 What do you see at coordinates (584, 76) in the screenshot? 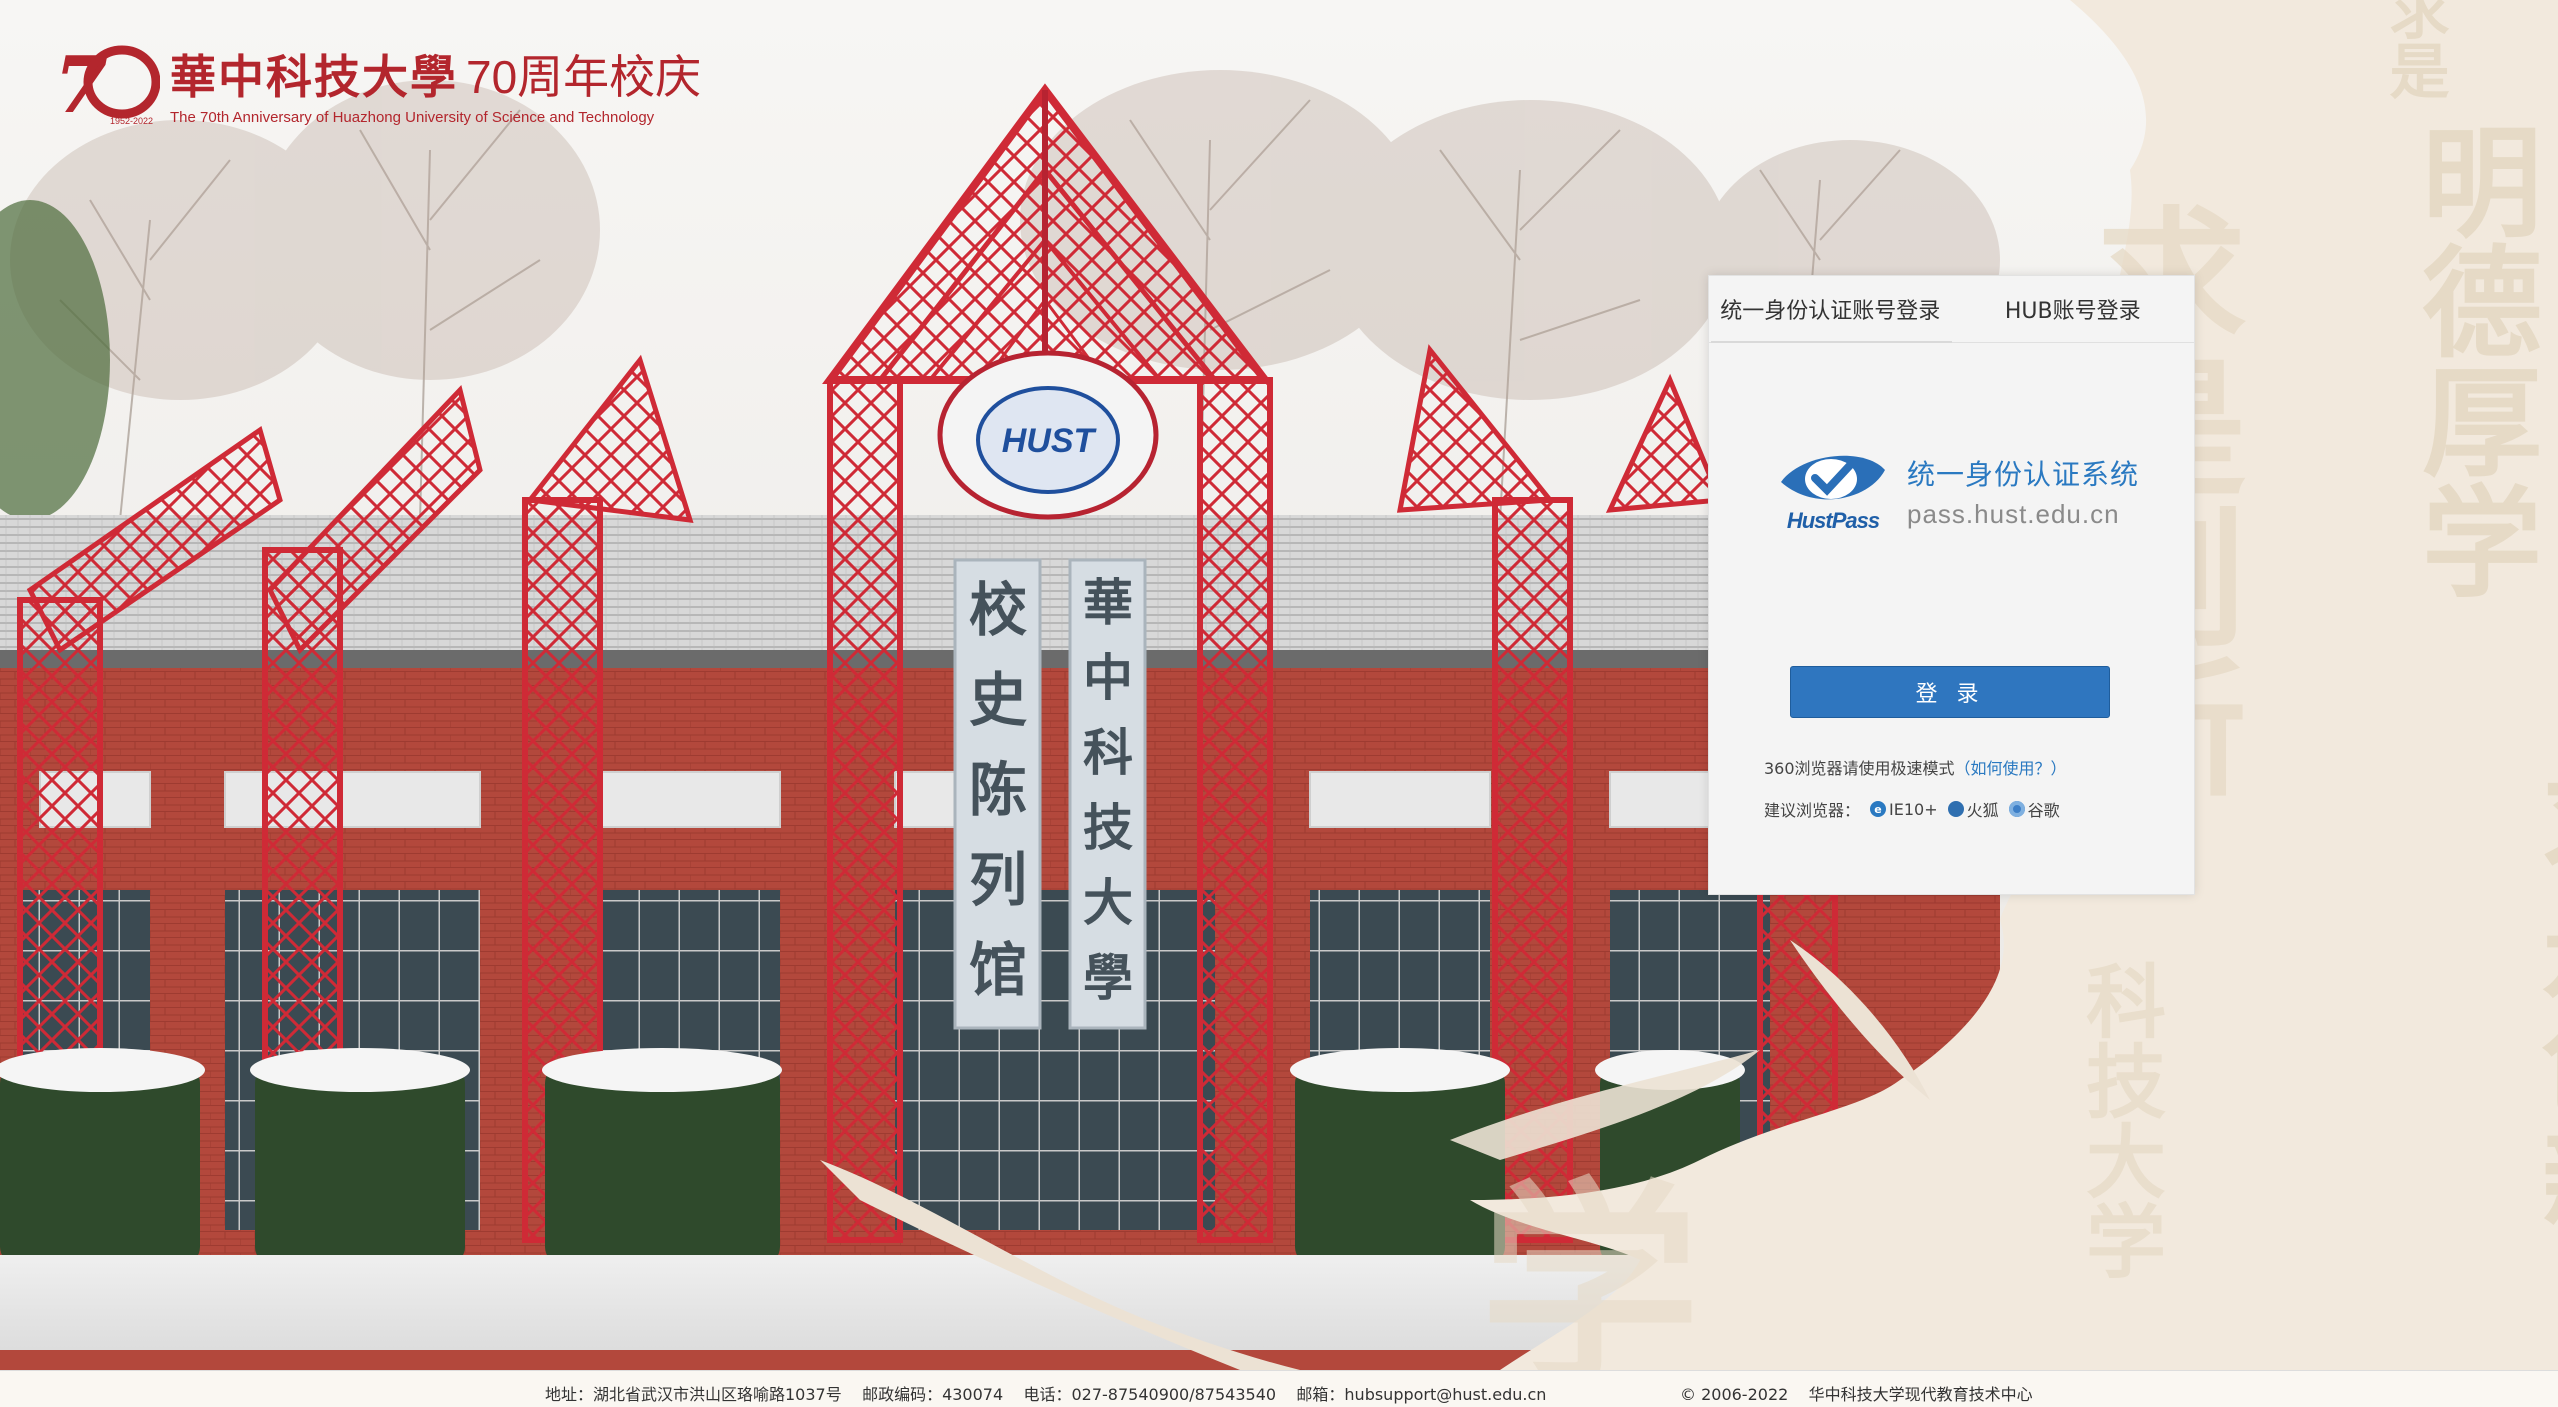
I see `anniversary-title: 70周年校庆` at bounding box center [584, 76].